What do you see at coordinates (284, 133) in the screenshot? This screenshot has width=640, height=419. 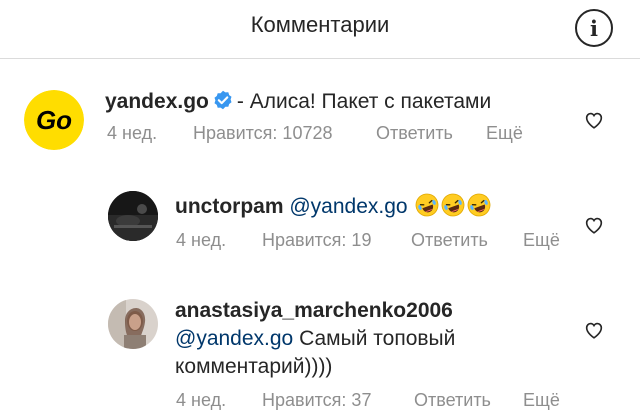 I see `likes-count: Нравится: 10728` at bounding box center [284, 133].